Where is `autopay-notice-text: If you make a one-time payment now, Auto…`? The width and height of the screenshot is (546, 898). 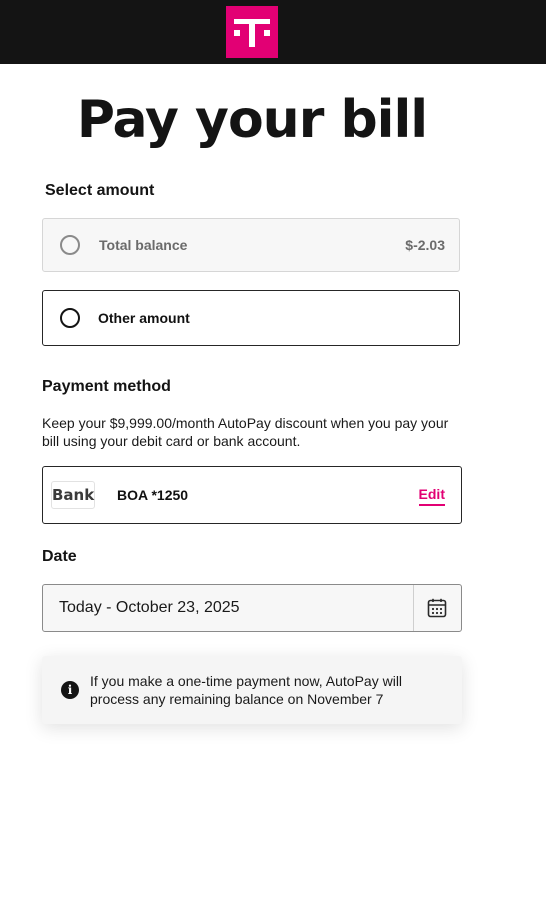 autopay-notice-text: If you make a one-time payment now, Auto… is located at coordinates (246, 690).